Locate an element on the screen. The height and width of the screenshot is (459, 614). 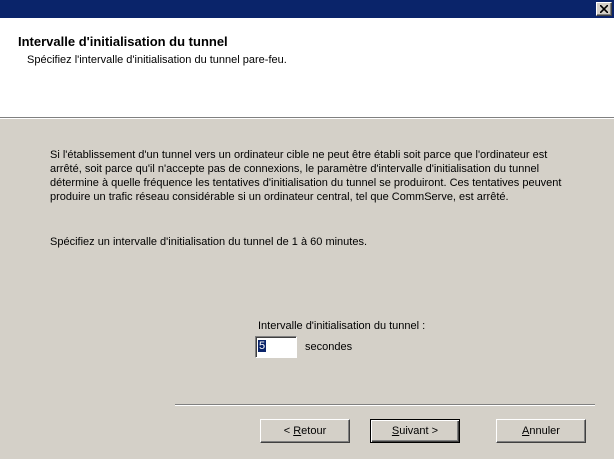
page-title: Intervalle d'initialisation du tunnel is located at coordinates (123, 41).